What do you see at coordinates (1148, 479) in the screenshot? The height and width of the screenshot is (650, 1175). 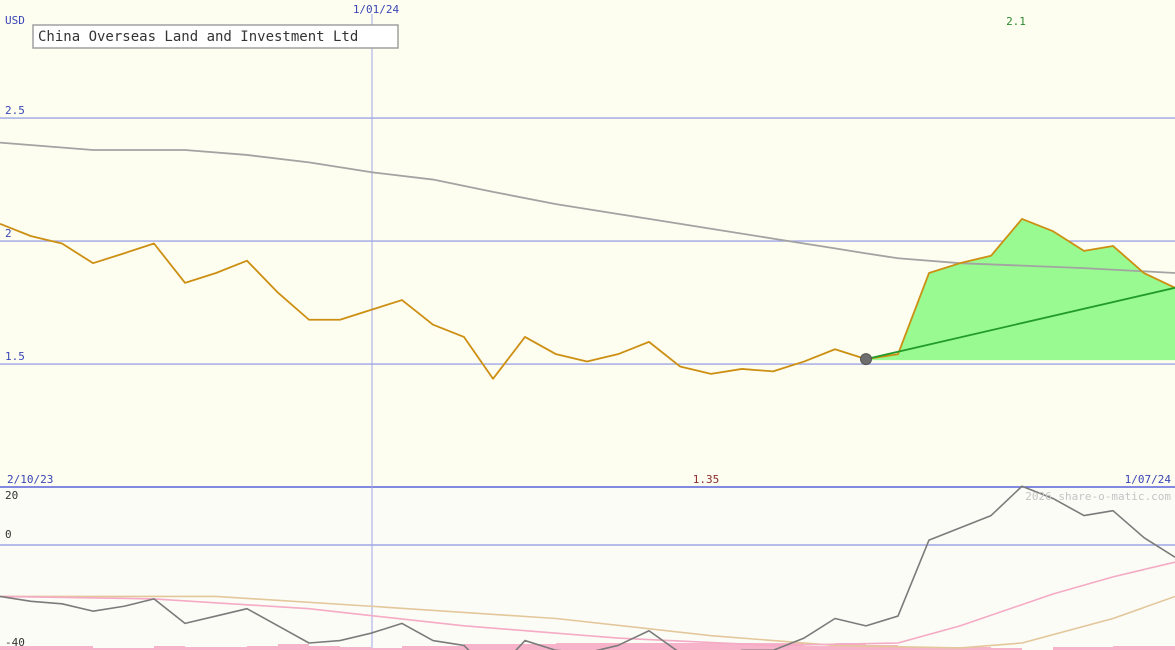 I see `x-end-date-label: 1/07/24` at bounding box center [1148, 479].